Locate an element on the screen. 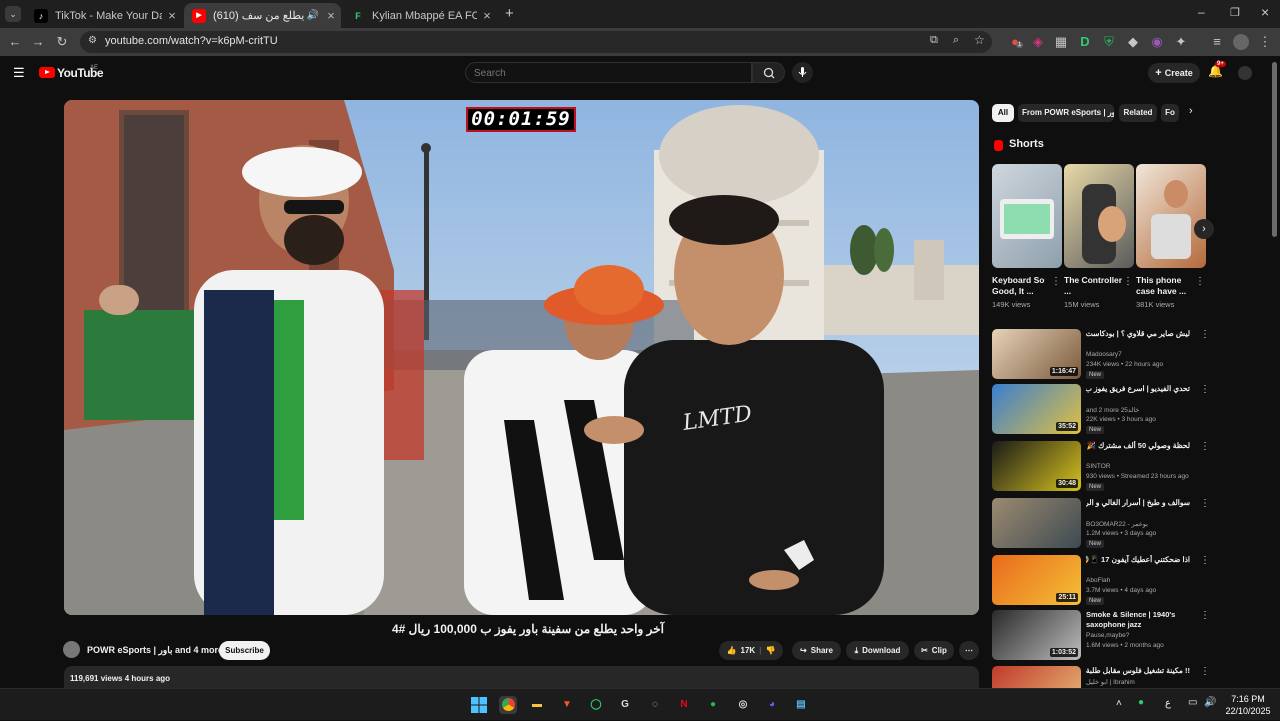  volume-icon: 🔊 is located at coordinates (1210, 702).